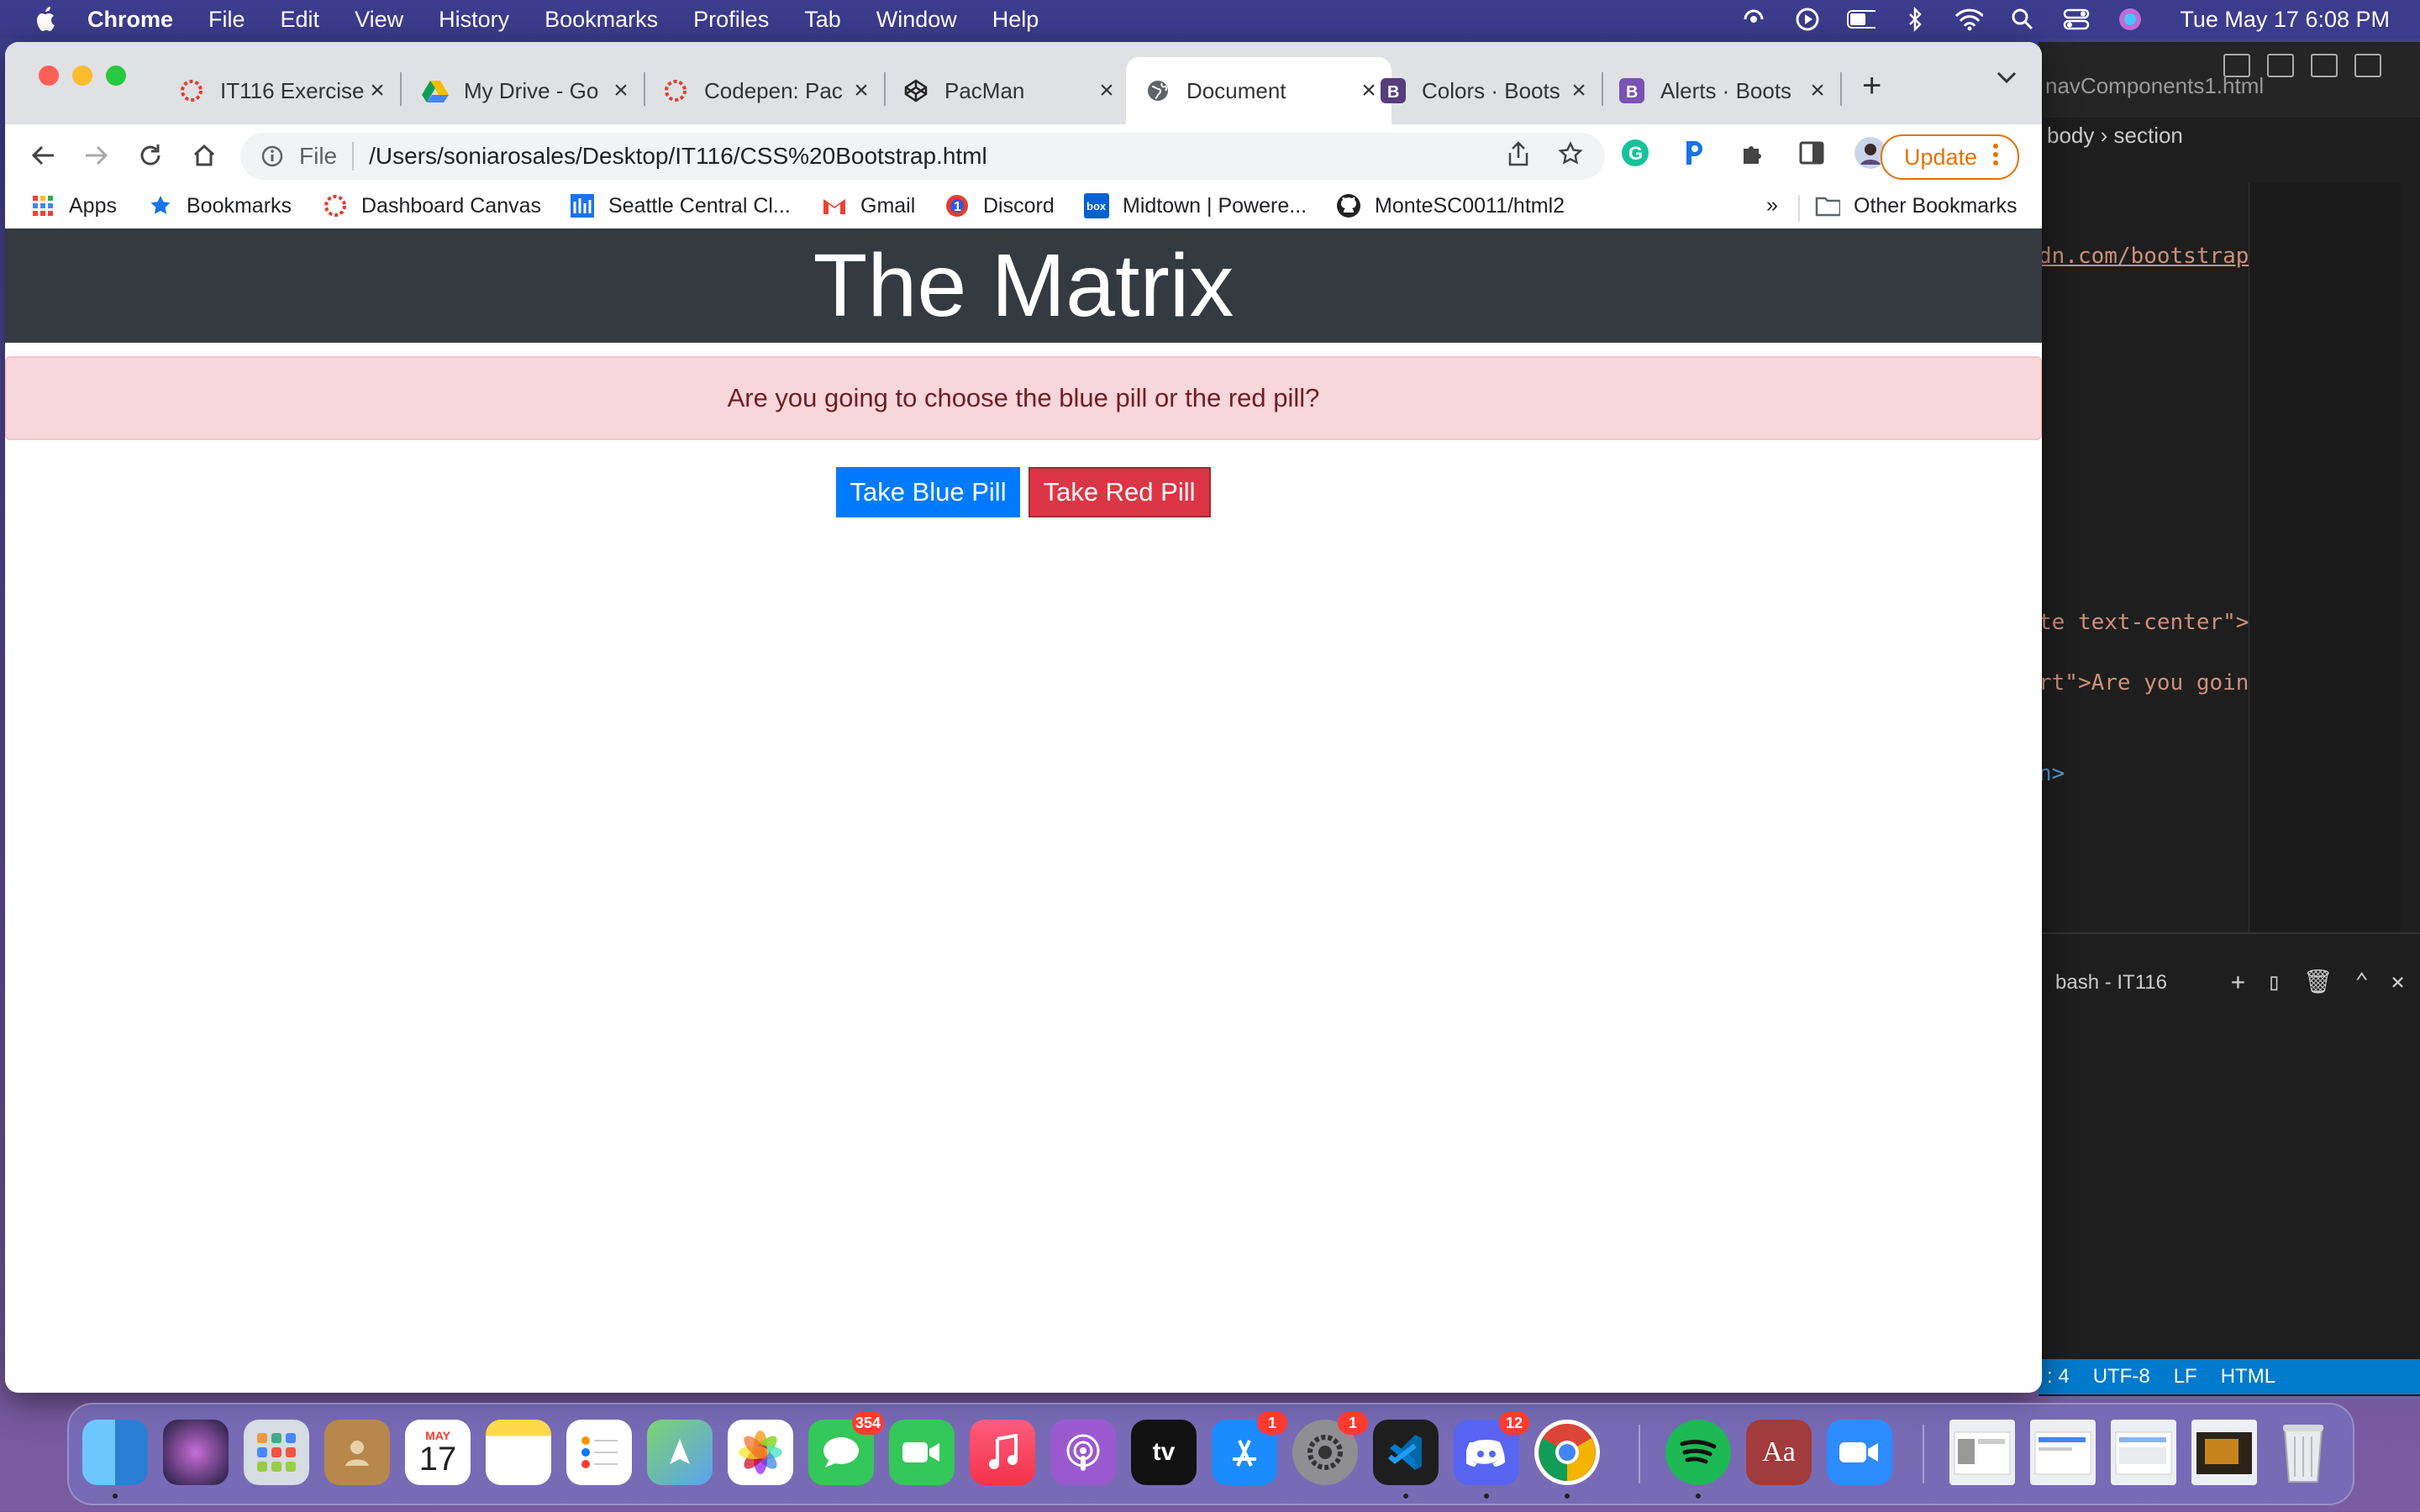 The height and width of the screenshot is (1512, 2420). What do you see at coordinates (999, 205) in the screenshot?
I see `bookmark-discord: 1 Discord` at bounding box center [999, 205].